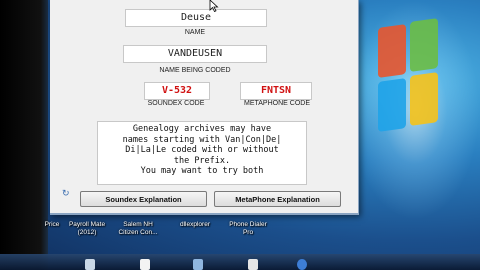  I want to click on name-being-coded-caption: NAME BEING CODED, so click(195, 70).